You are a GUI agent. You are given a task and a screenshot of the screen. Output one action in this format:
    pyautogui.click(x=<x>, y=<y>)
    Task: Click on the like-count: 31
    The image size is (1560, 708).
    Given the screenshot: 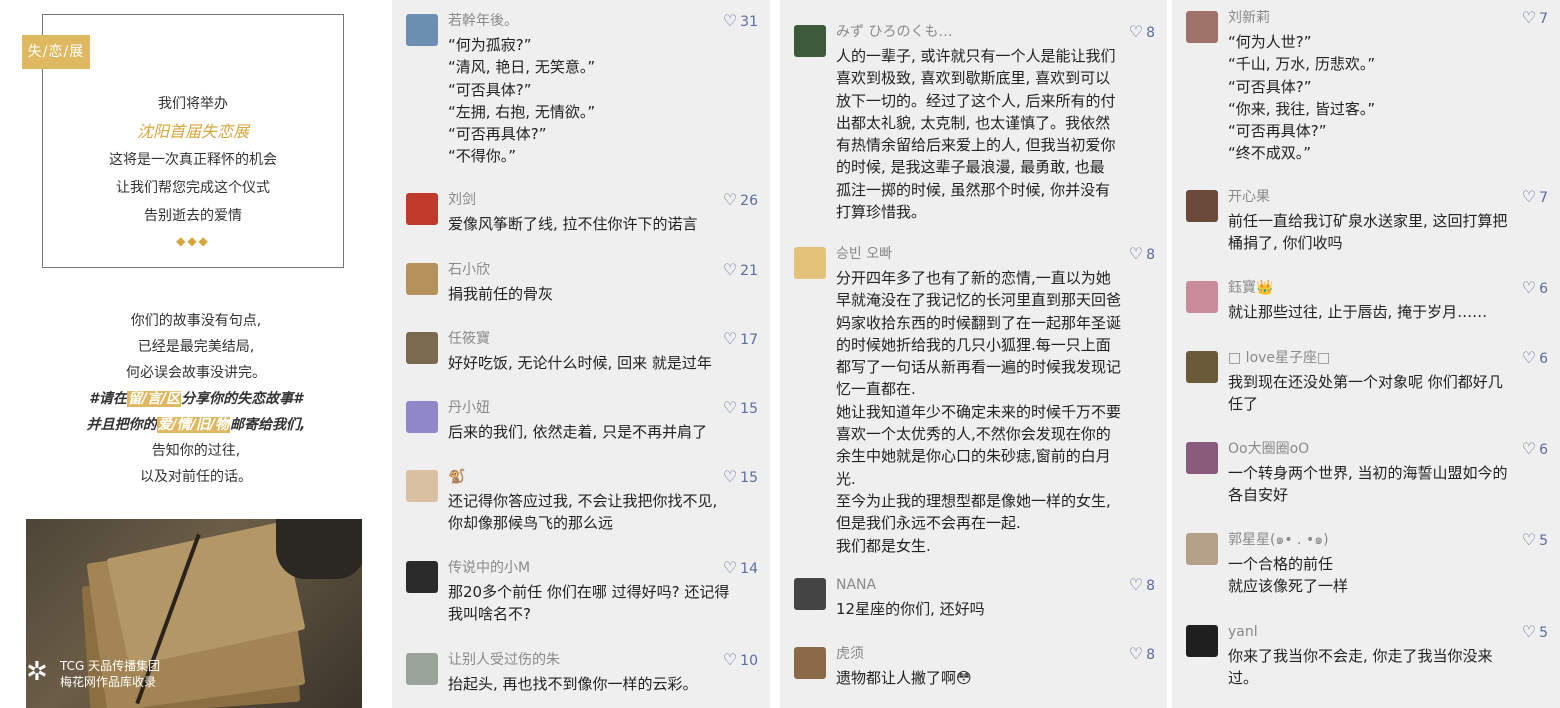 What is the action you would take?
    pyautogui.click(x=749, y=22)
    